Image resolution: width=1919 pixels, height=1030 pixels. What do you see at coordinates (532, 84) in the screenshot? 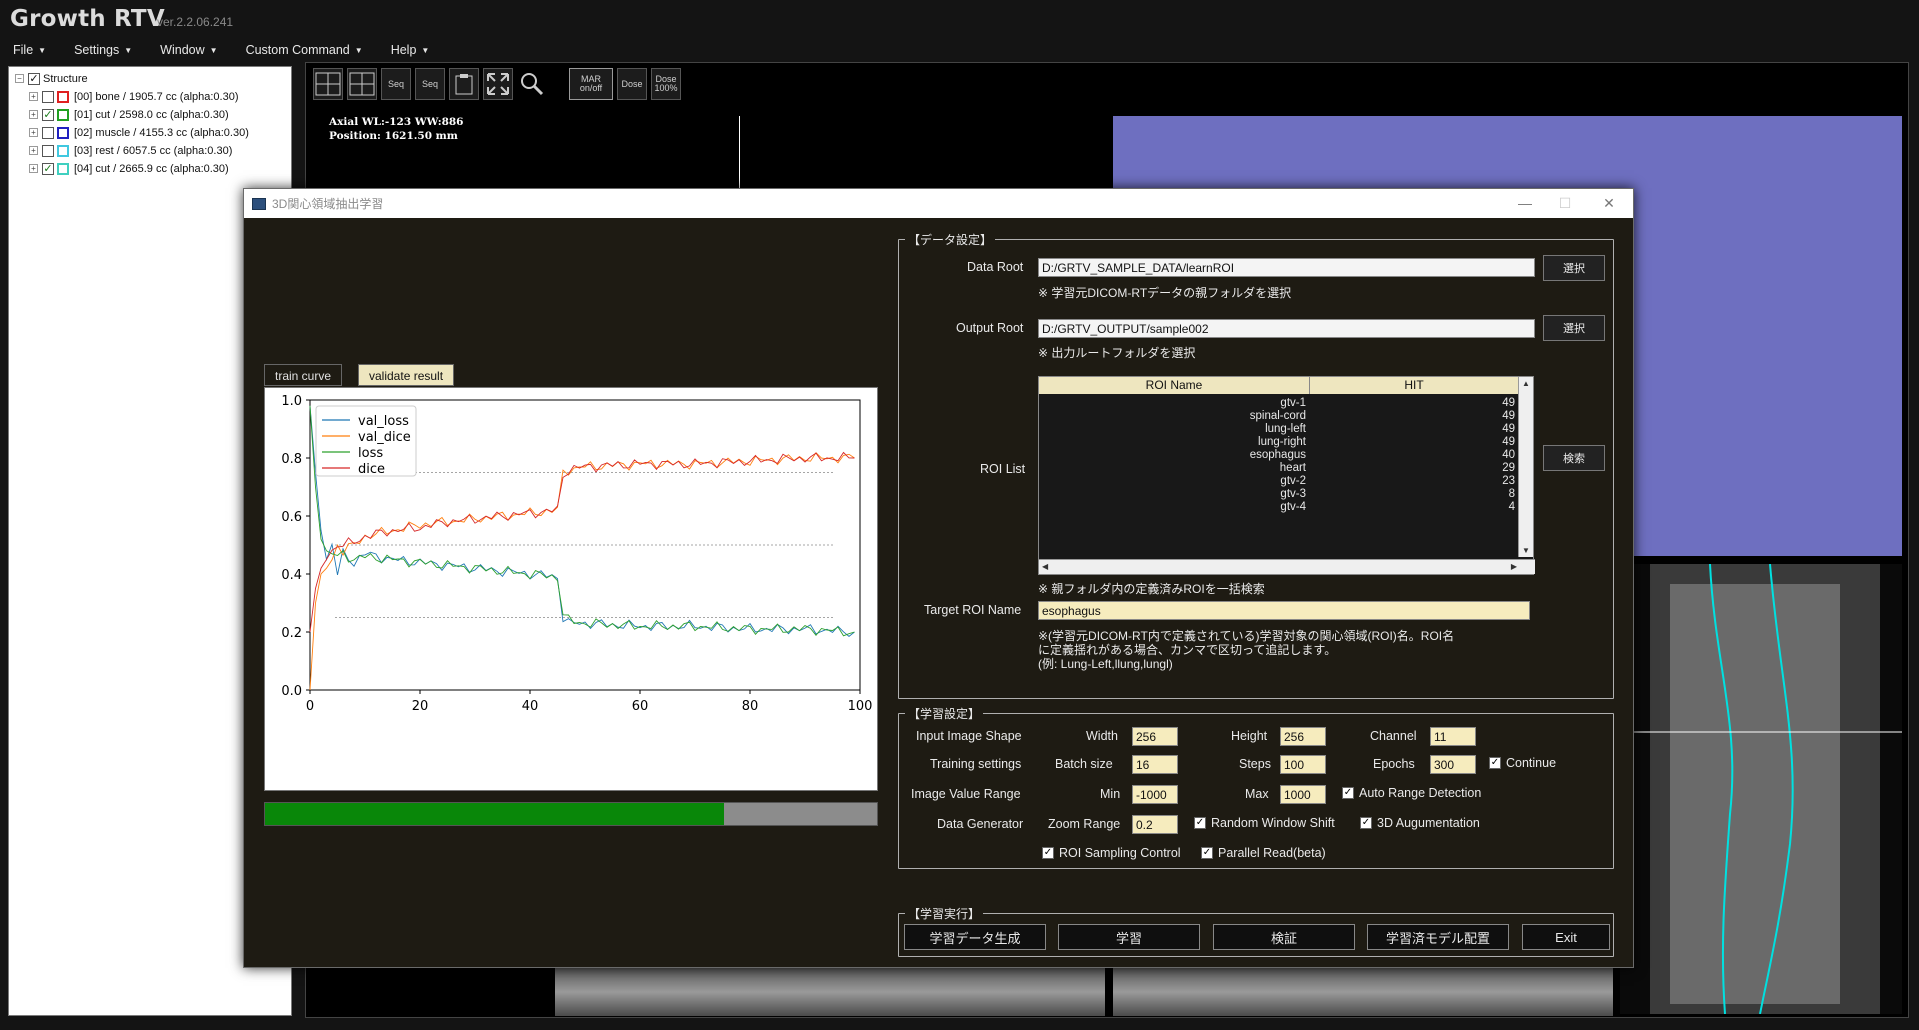
I see `zoom-icon` at bounding box center [532, 84].